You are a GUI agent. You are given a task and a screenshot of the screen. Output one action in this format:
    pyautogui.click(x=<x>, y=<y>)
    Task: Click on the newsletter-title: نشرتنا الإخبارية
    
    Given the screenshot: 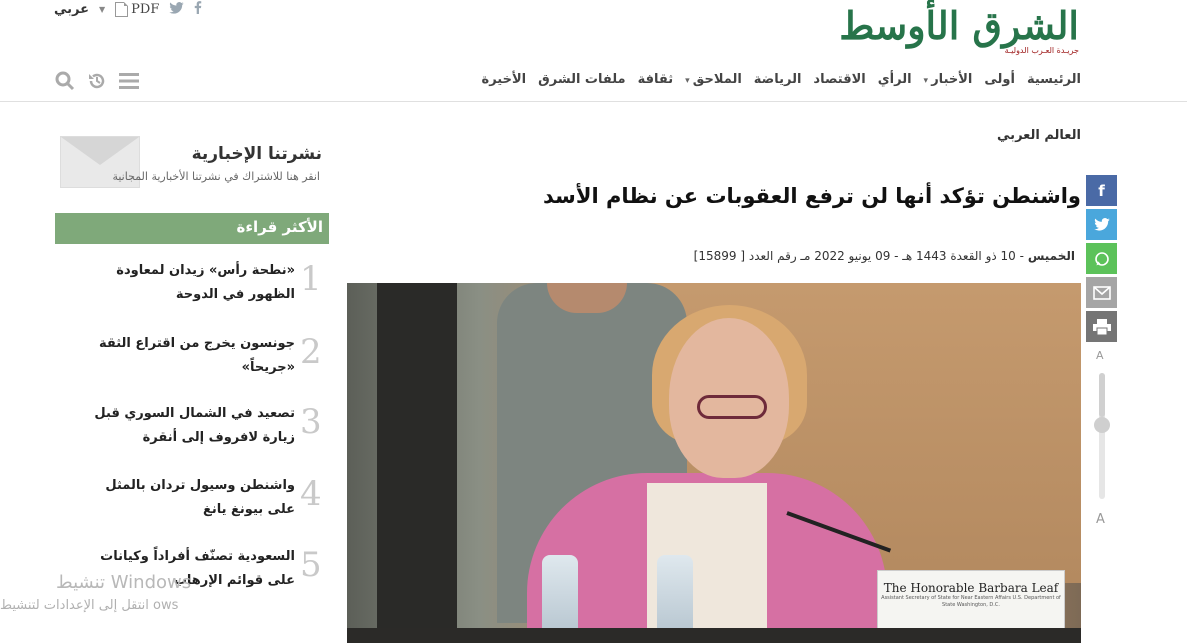 What is the action you would take?
    pyautogui.click(x=256, y=154)
    